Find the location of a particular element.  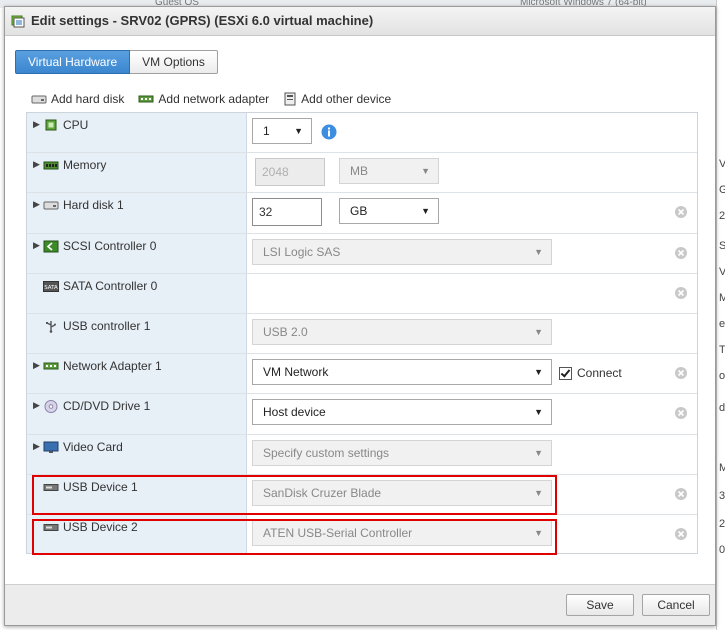

device-label-cell: ▶ CPU is located at coordinates (137, 133).